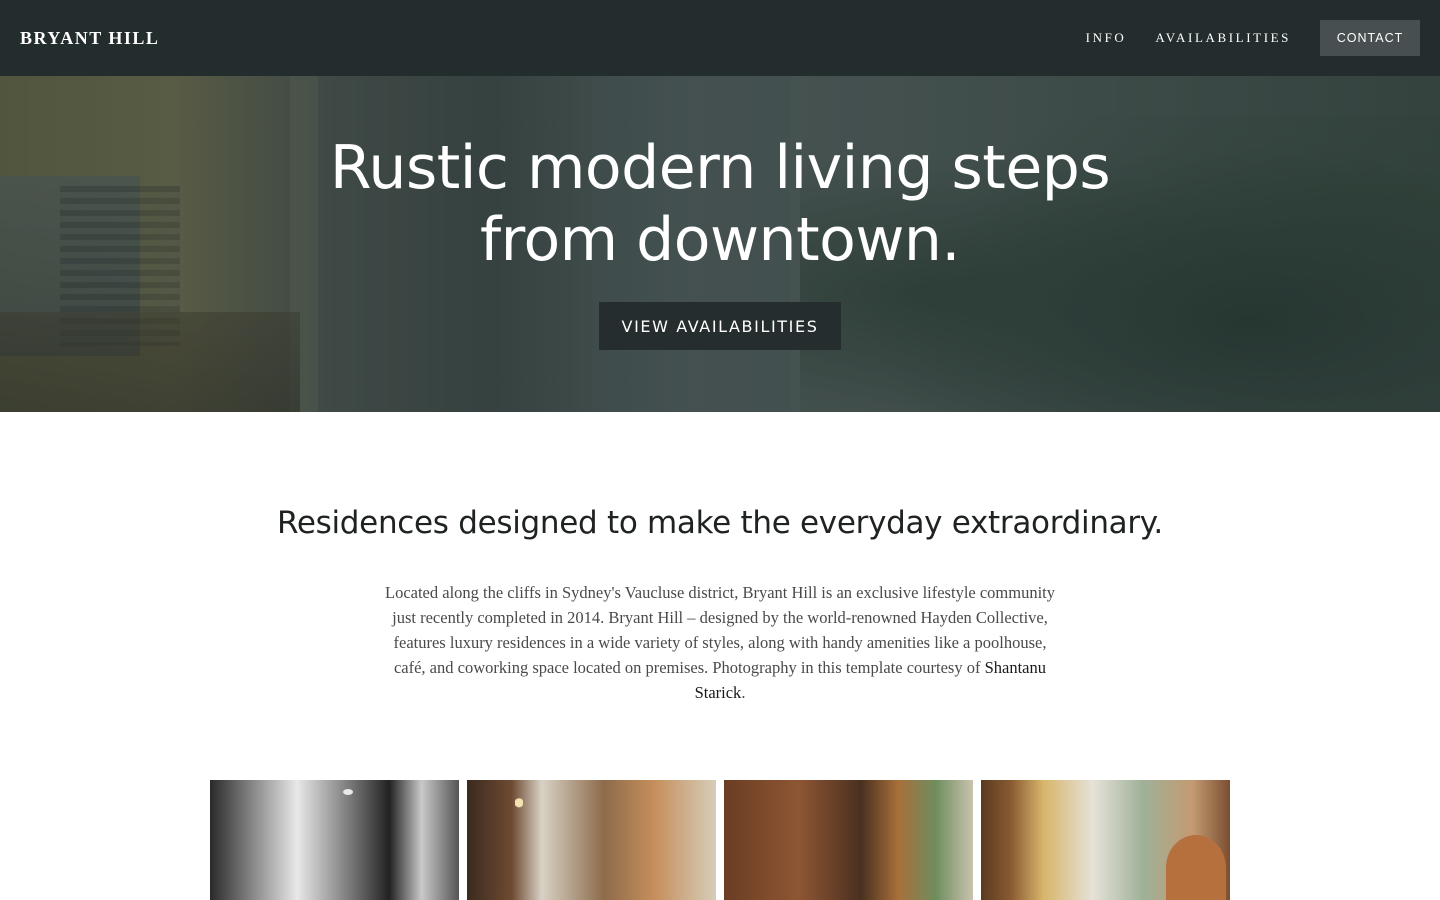 This screenshot has height=900, width=1440. What do you see at coordinates (720, 326) in the screenshot?
I see `view-availabilities-button: VIEW AVAILABILITIES` at bounding box center [720, 326].